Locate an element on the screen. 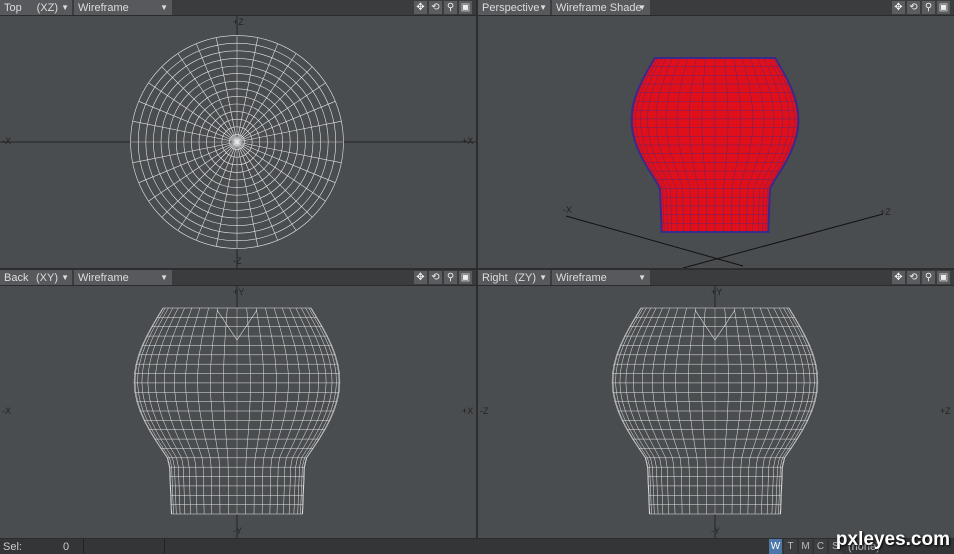 Image resolution: width=954 pixels, height=554 pixels. mode-t-button: T is located at coordinates (790, 546).